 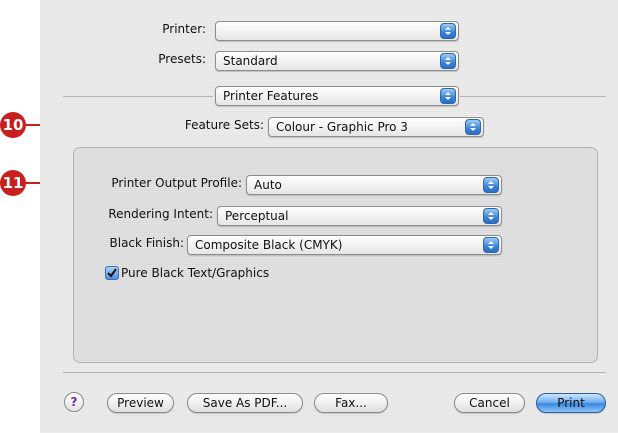 What do you see at coordinates (448, 31) in the screenshot?
I see `printer-stepper-icon` at bounding box center [448, 31].